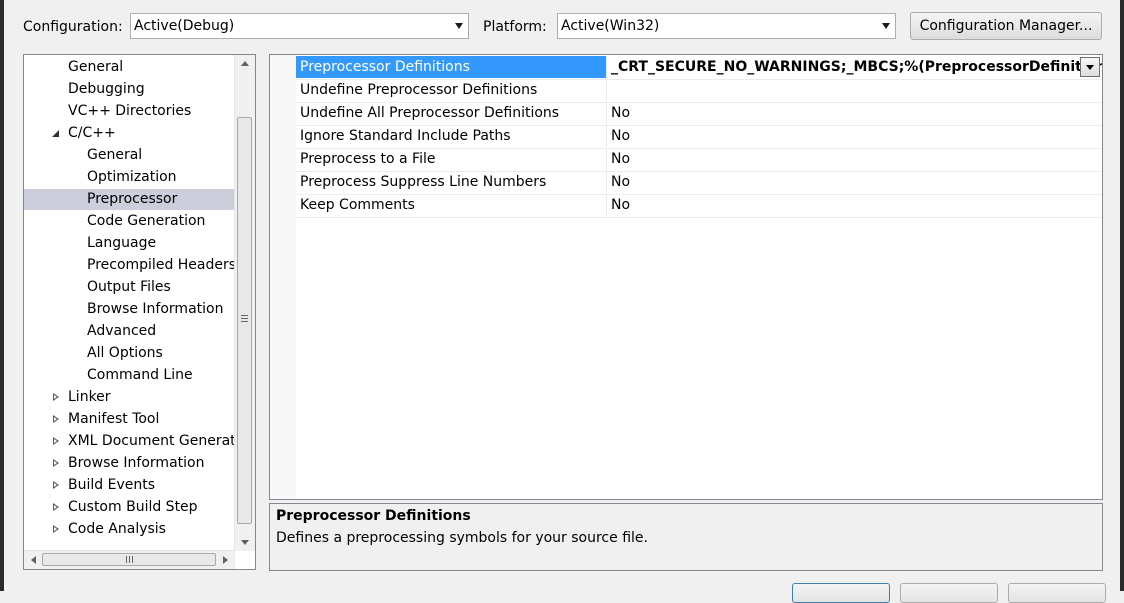 Image resolution: width=1124 pixels, height=603 pixels. What do you see at coordinates (451, 67) in the screenshot?
I see `property-name: Preprocessor Definitions` at bounding box center [451, 67].